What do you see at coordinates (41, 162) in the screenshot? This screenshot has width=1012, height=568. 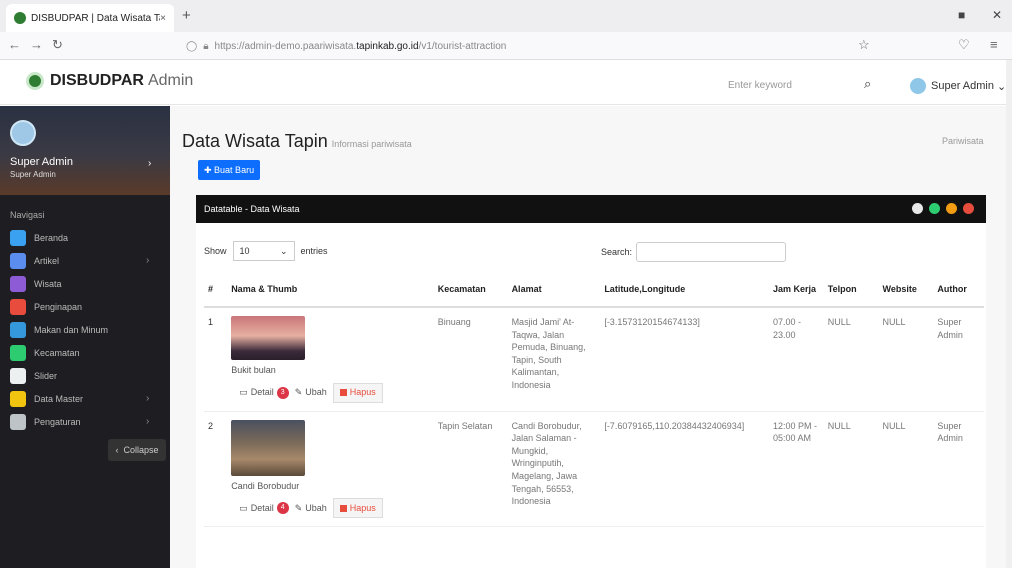 I see `profile-name: Super Admin` at bounding box center [41, 162].